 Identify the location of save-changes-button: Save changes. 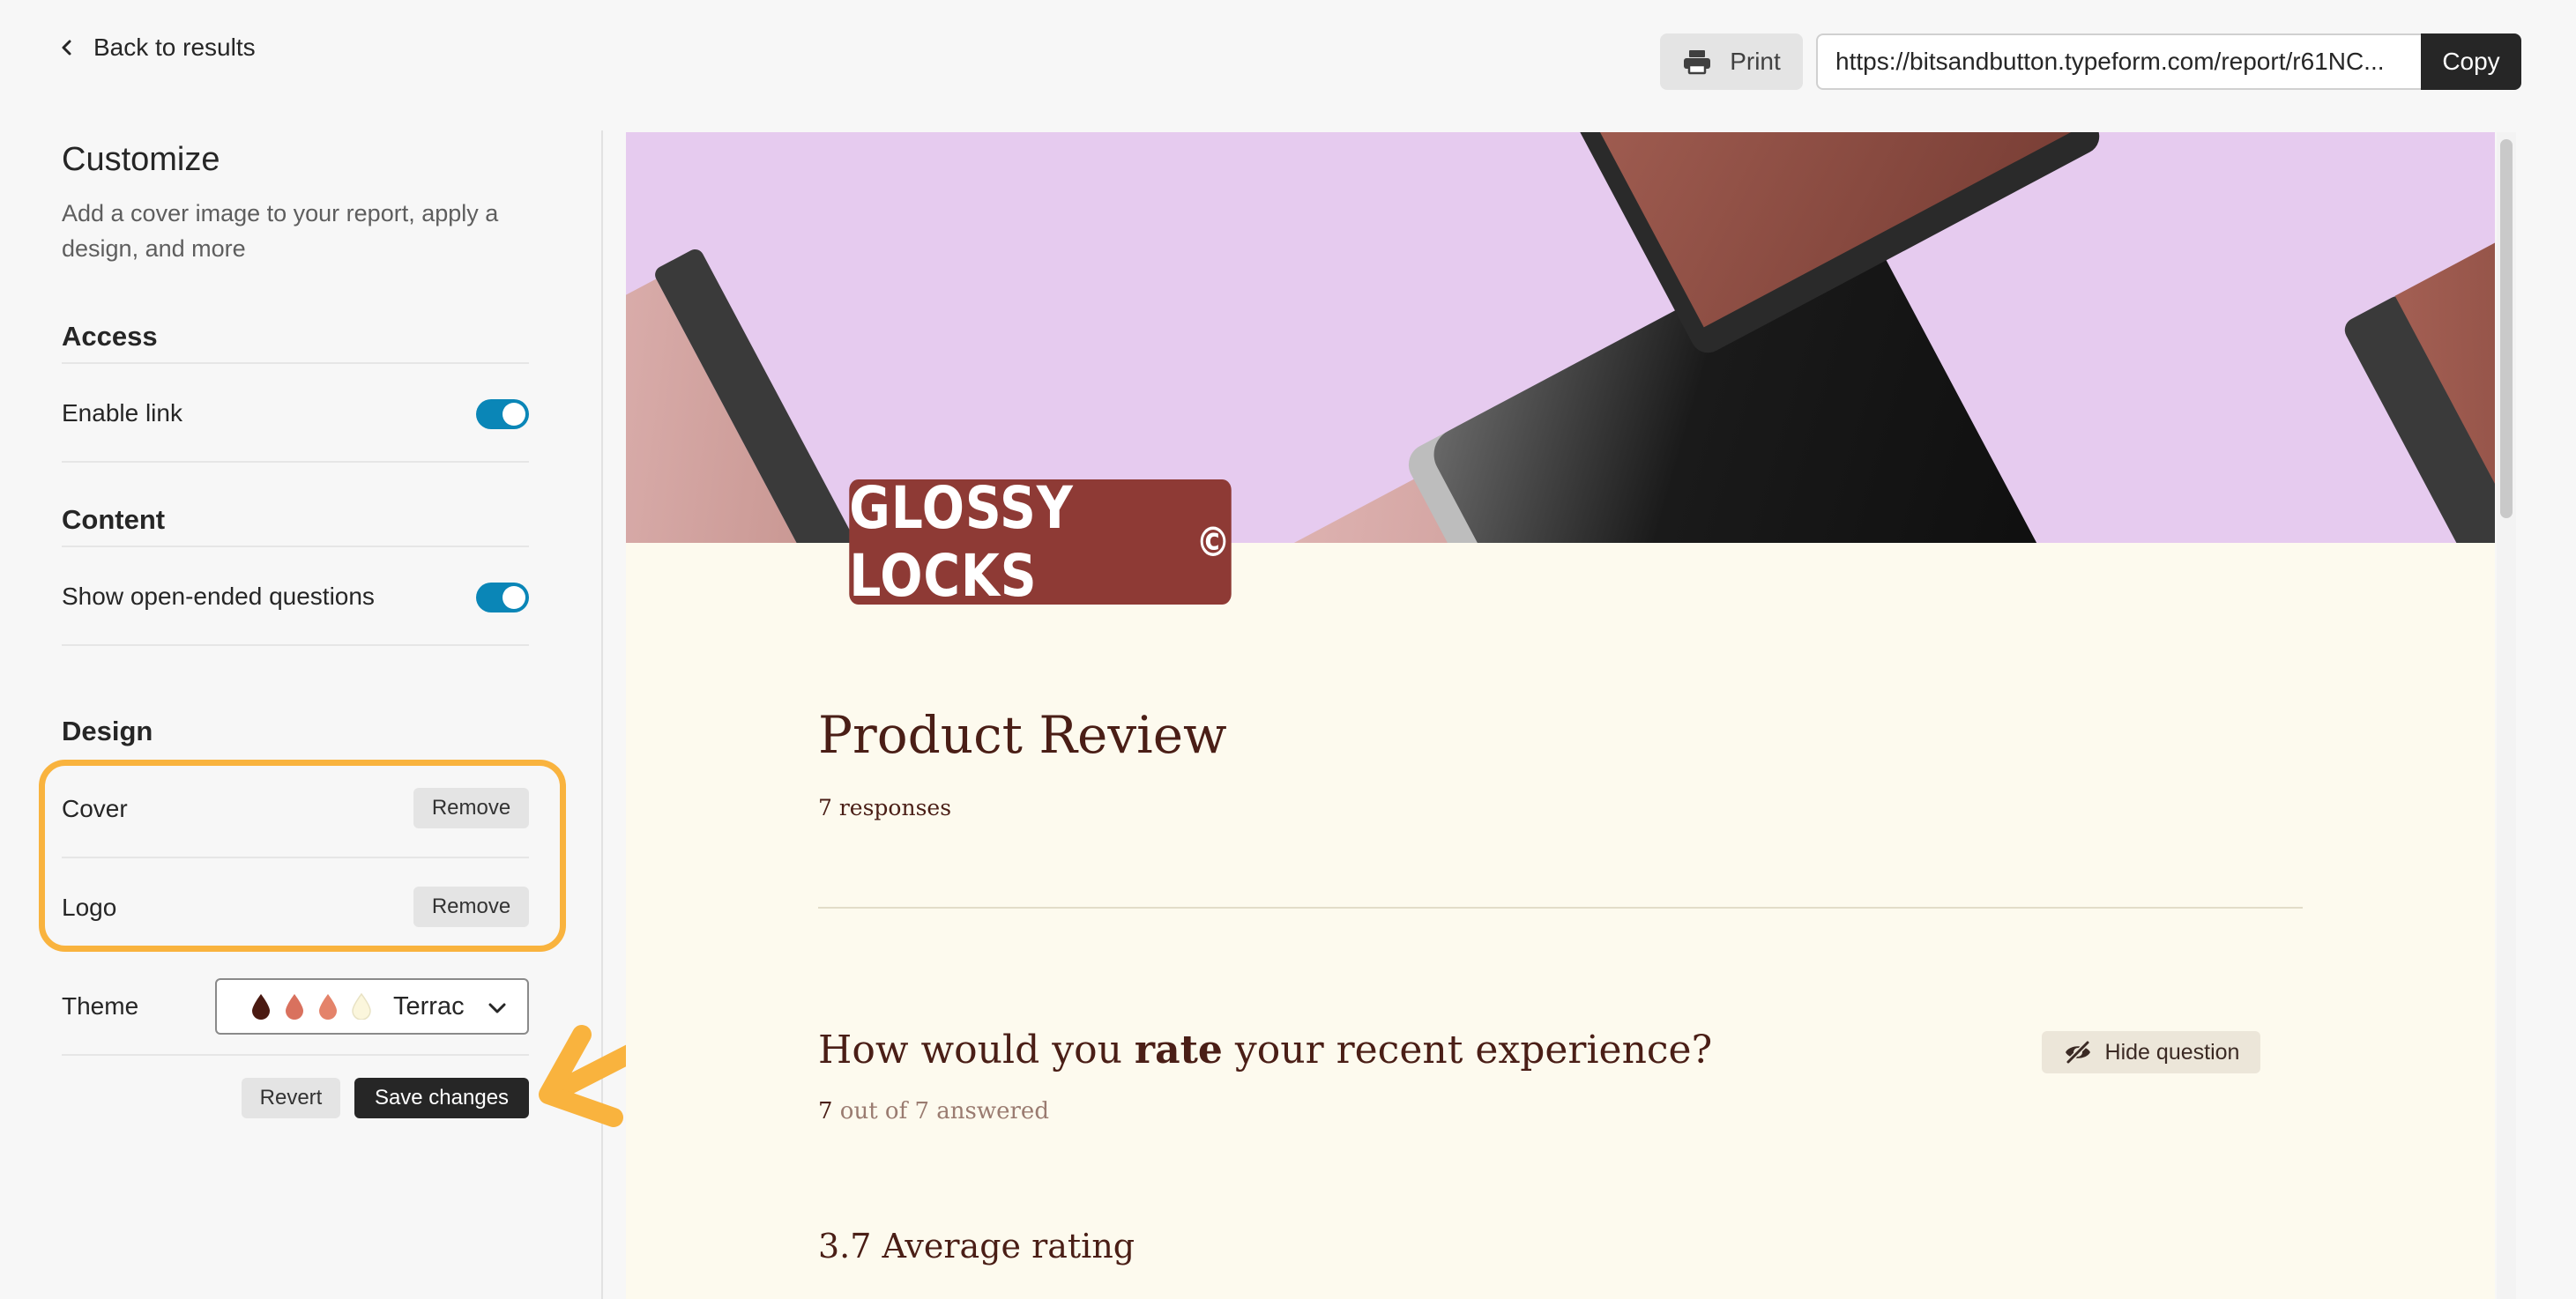
(442, 1098).